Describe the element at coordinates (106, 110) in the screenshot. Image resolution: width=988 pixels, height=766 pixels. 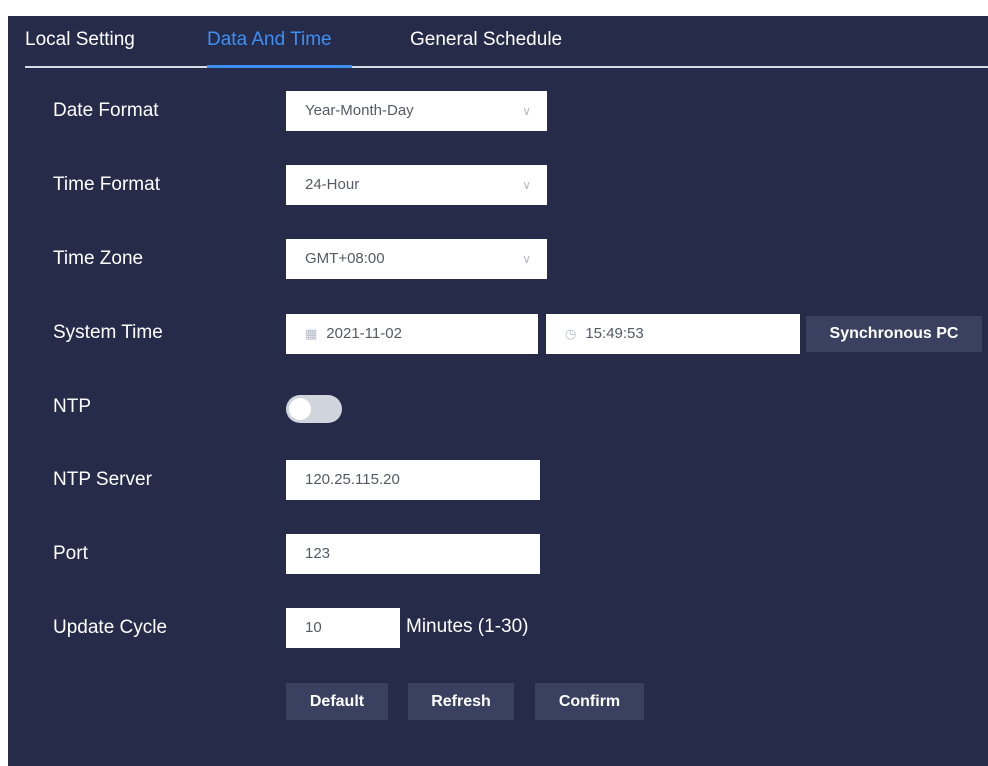
I see `date-format-label: Date Format` at that location.